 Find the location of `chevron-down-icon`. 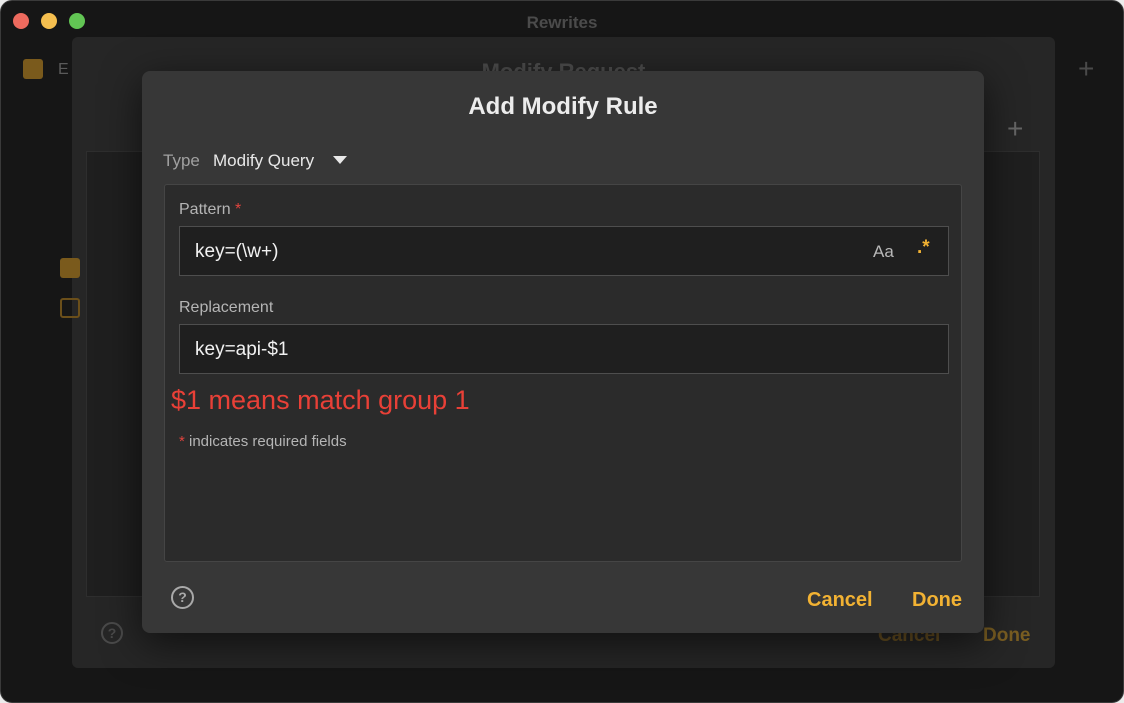

chevron-down-icon is located at coordinates (340, 160).